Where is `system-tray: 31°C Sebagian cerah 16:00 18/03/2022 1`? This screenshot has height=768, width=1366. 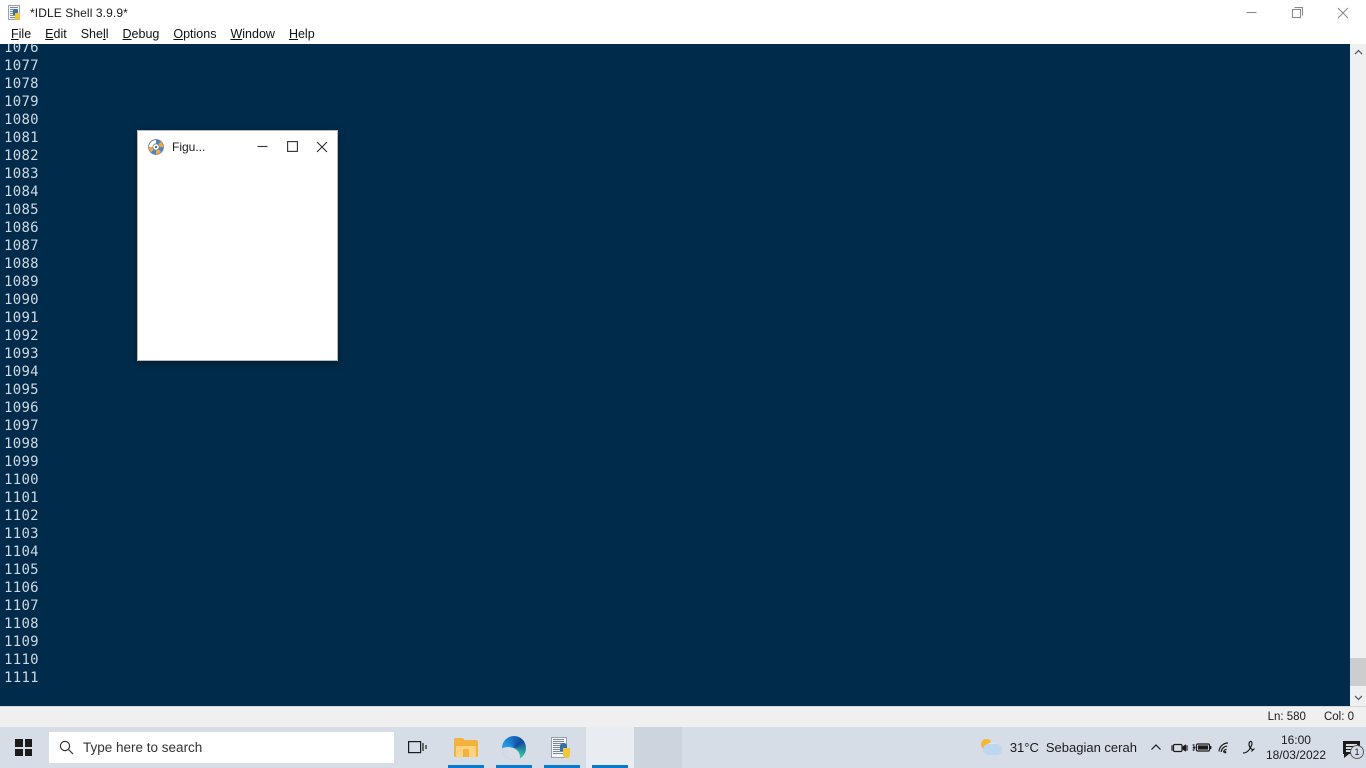
system-tray: 31°C Sebagian cerah 16:00 18/03/2022 1 is located at coordinates (1170, 747).